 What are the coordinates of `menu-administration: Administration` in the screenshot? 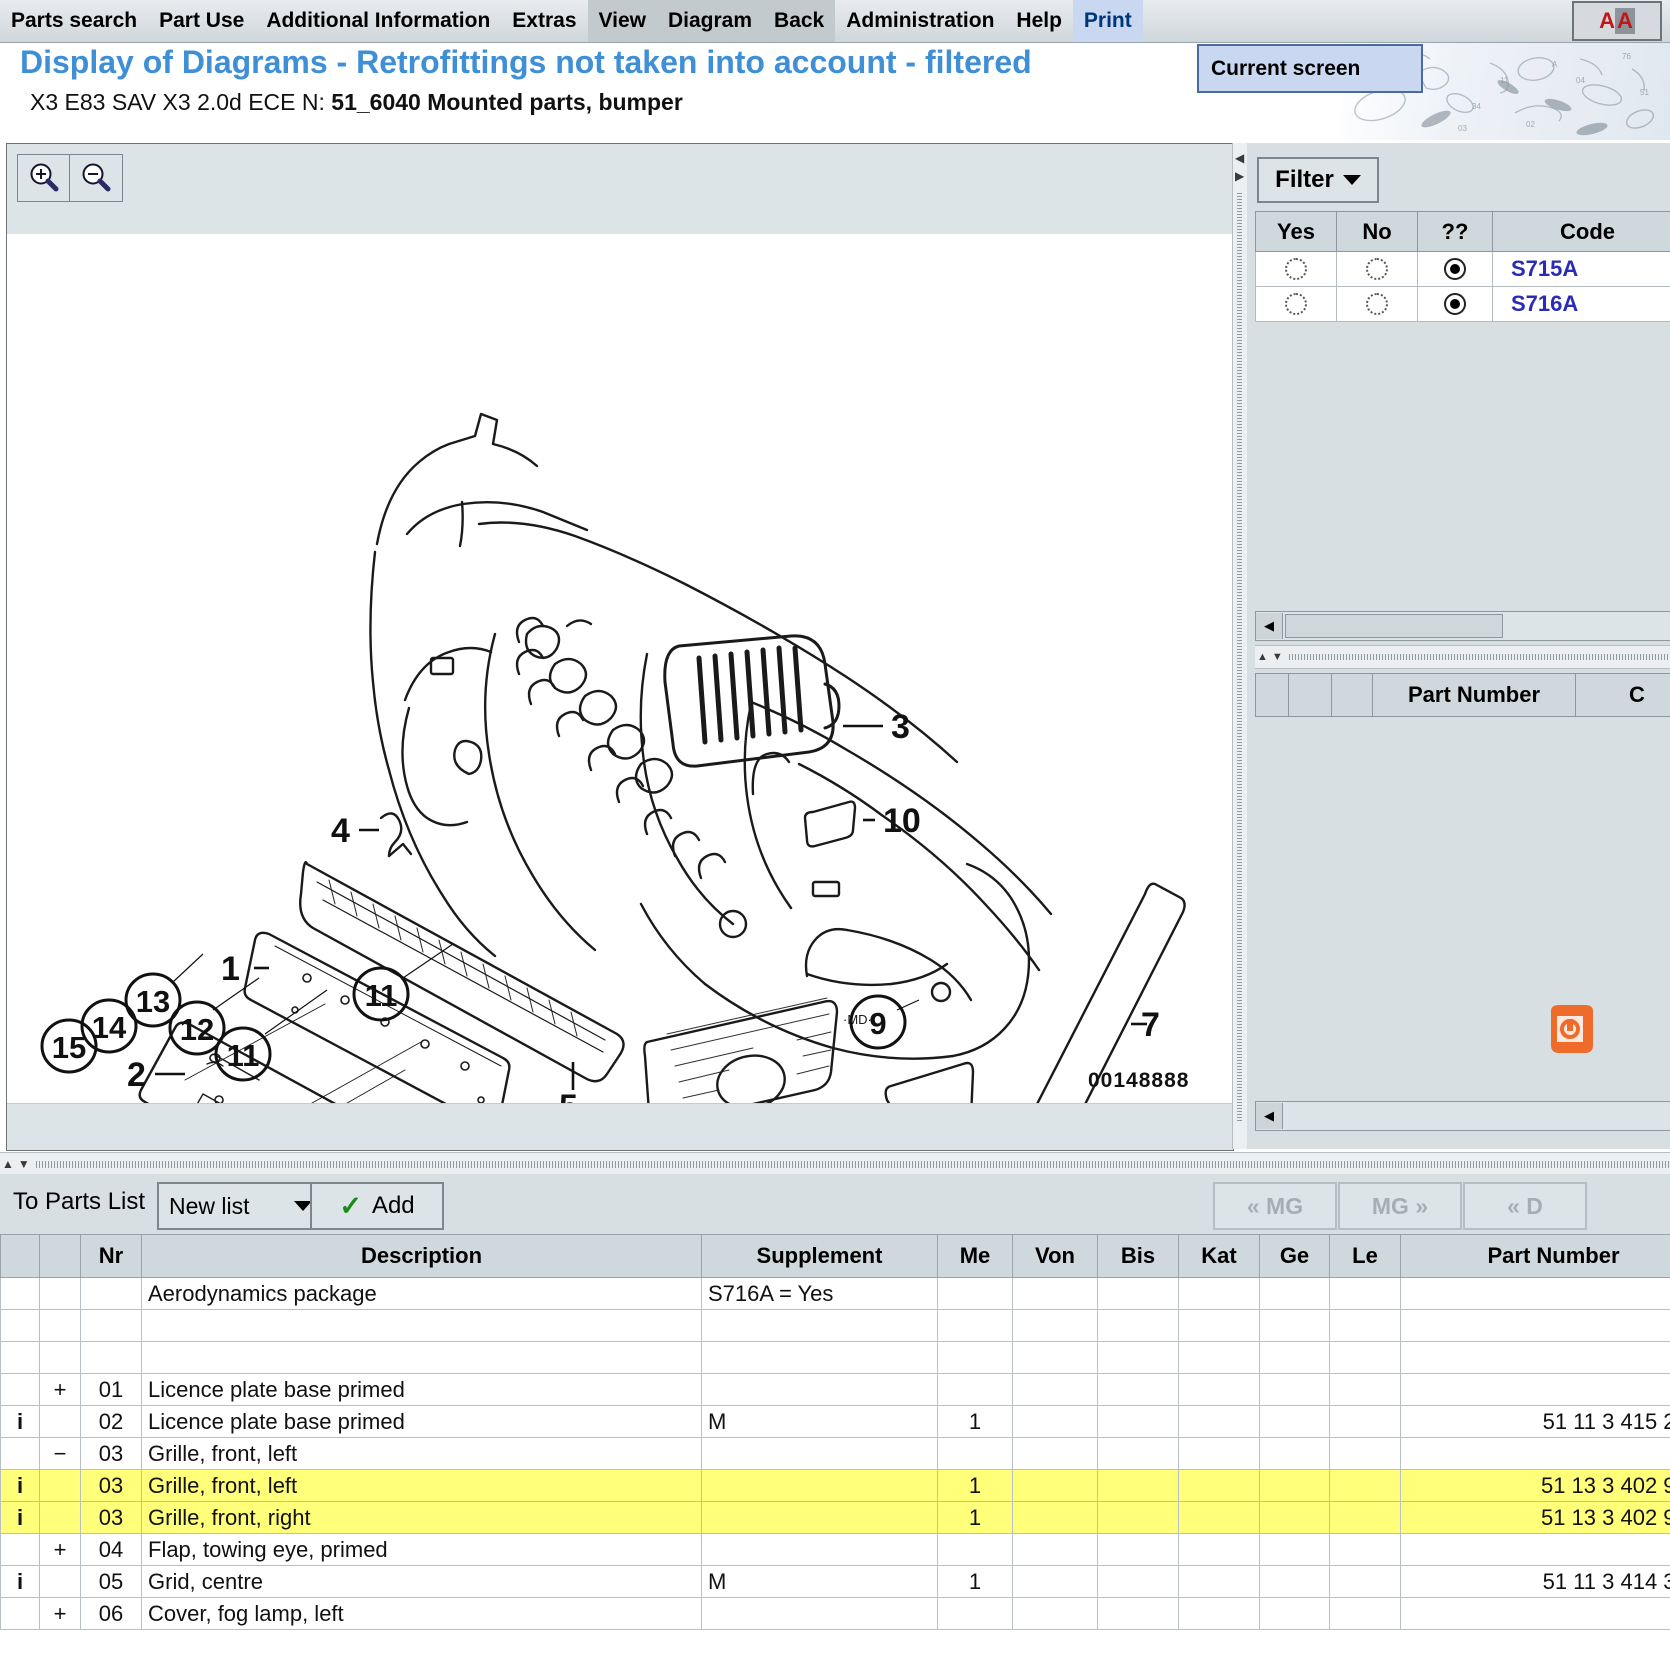 It's located at (920, 21).